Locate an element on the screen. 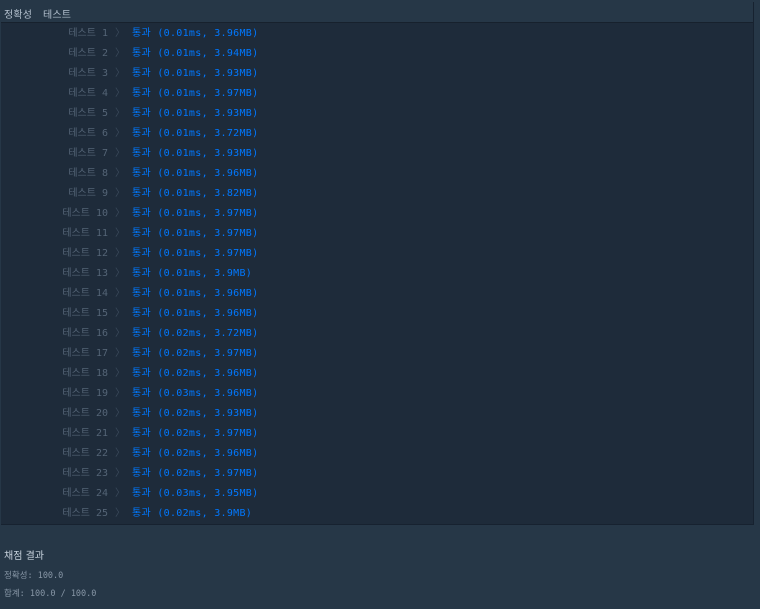 This screenshot has height=609, width=760. test-result-row: 테스트 4 〉 통과 (0.01ms, 3.97MB) is located at coordinates (377, 94).